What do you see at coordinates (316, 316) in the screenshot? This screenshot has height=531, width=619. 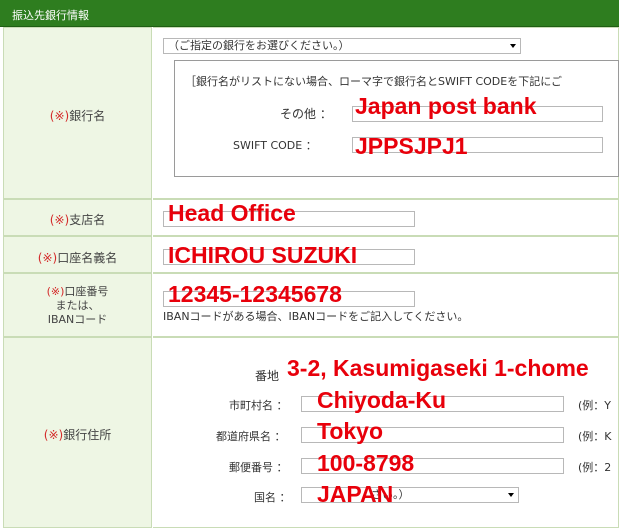 I see `iban-help-text: IBANコードがある場合、IBANコードをご記入してください。` at bounding box center [316, 316].